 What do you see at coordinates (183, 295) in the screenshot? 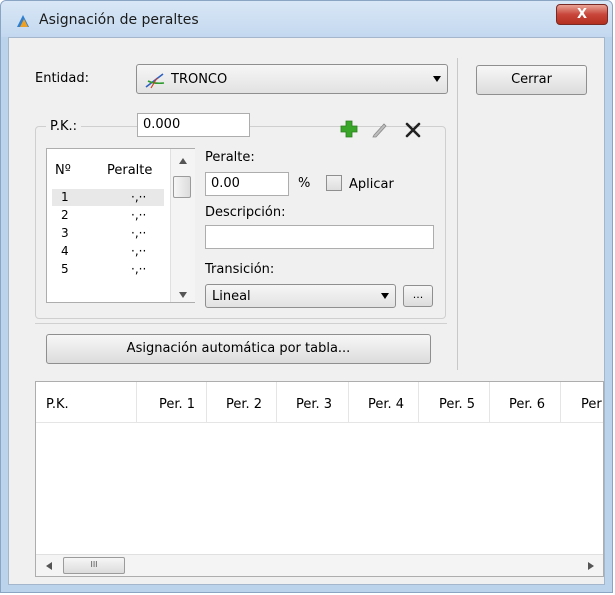
I see `scroll-down-icon` at bounding box center [183, 295].